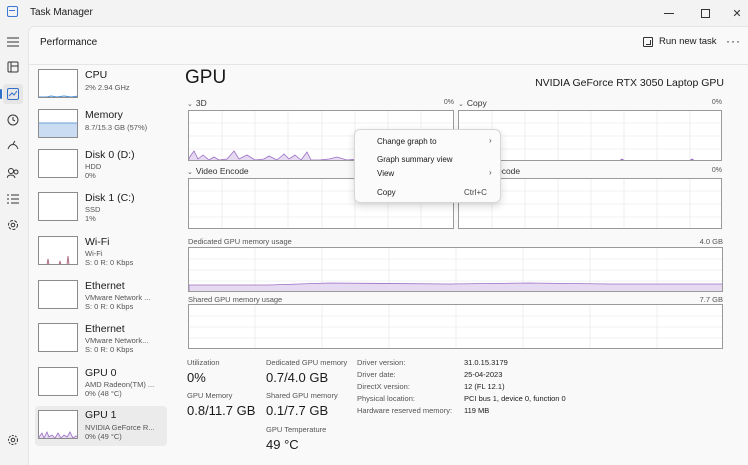  I want to click on driver-version-value: 31.0.15.3179, so click(486, 362).